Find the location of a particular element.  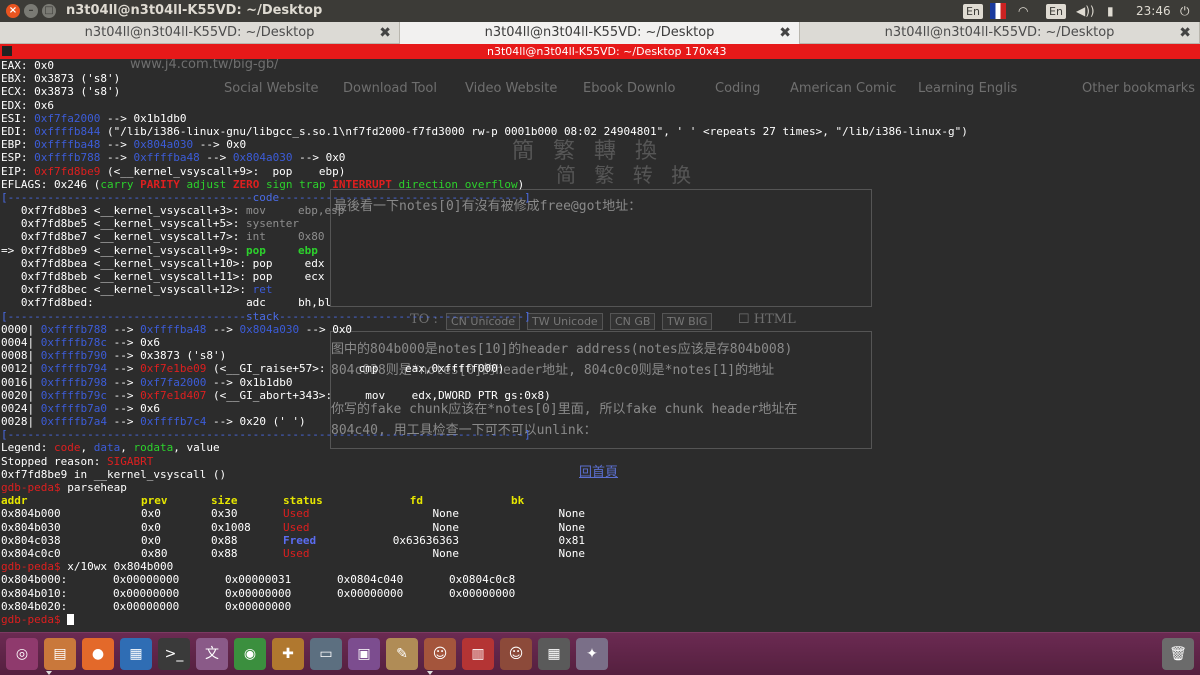

heap-row: 0x804b000 0x0 0x30 Used None None is located at coordinates (600, 513).